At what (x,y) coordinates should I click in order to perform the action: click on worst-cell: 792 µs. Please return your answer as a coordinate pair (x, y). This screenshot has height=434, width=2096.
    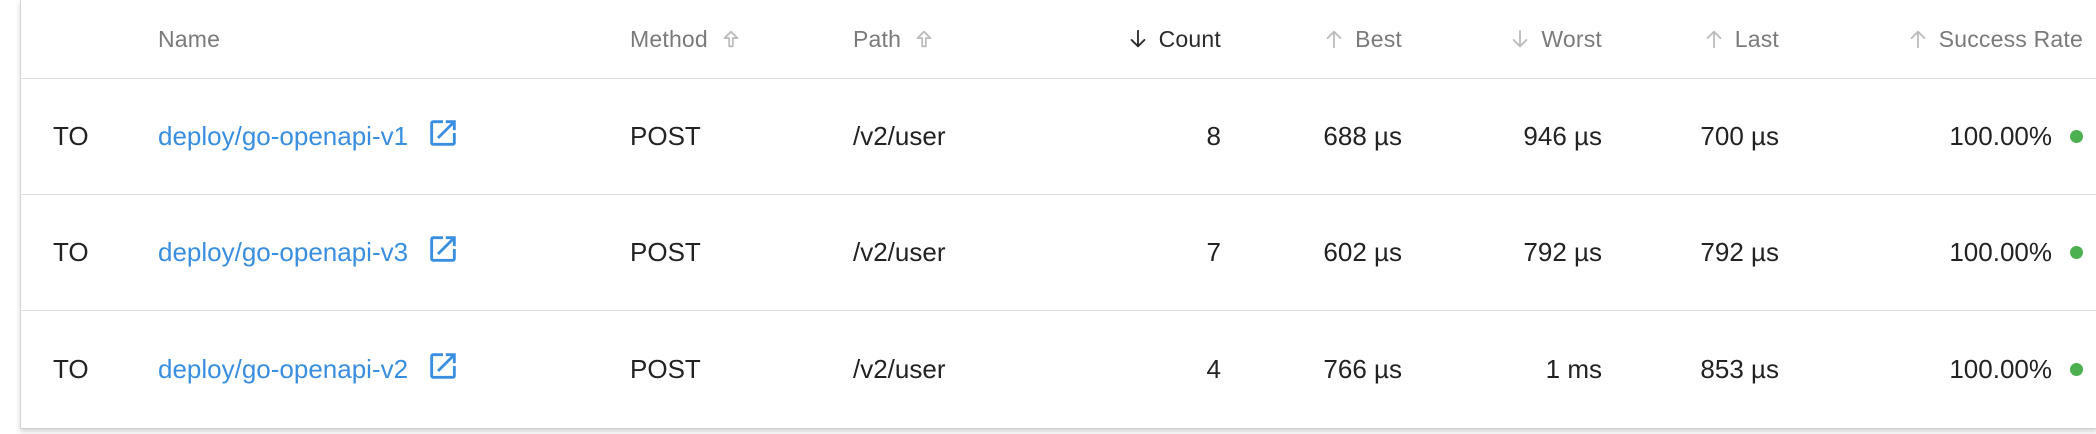
    Looking at the image, I should click on (1562, 252).